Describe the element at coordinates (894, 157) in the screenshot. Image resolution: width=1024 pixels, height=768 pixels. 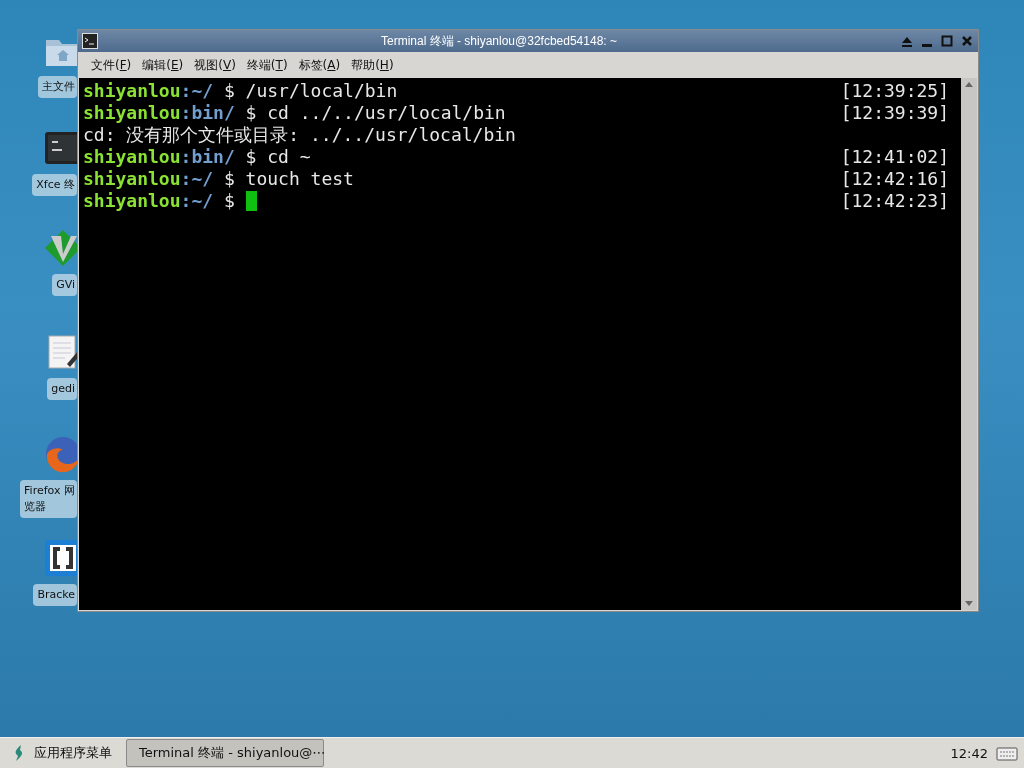
I see `timestamp: [12:41:02]` at that location.